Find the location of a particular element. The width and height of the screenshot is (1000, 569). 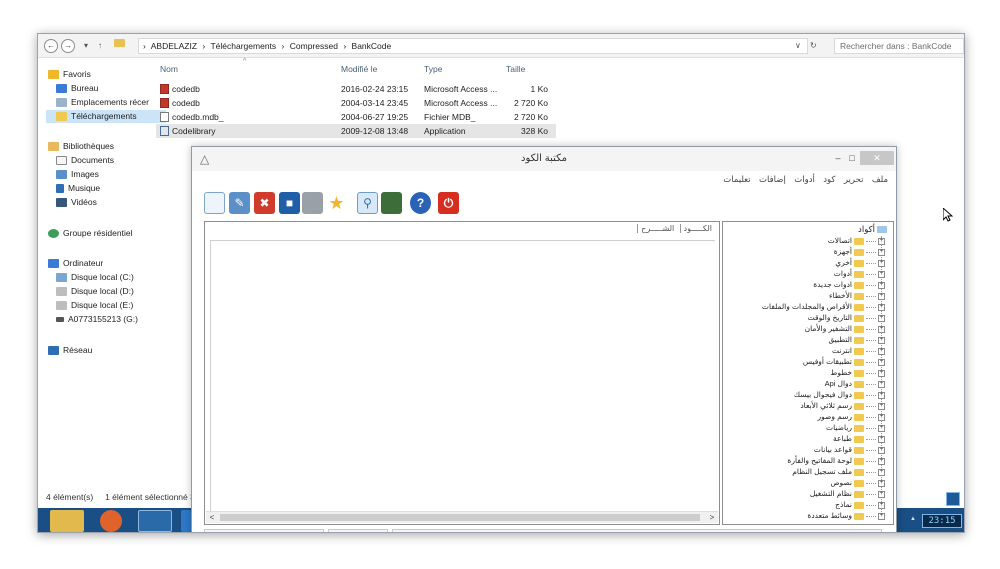

tree-node: + نماذج is located at coordinates (860, 505).